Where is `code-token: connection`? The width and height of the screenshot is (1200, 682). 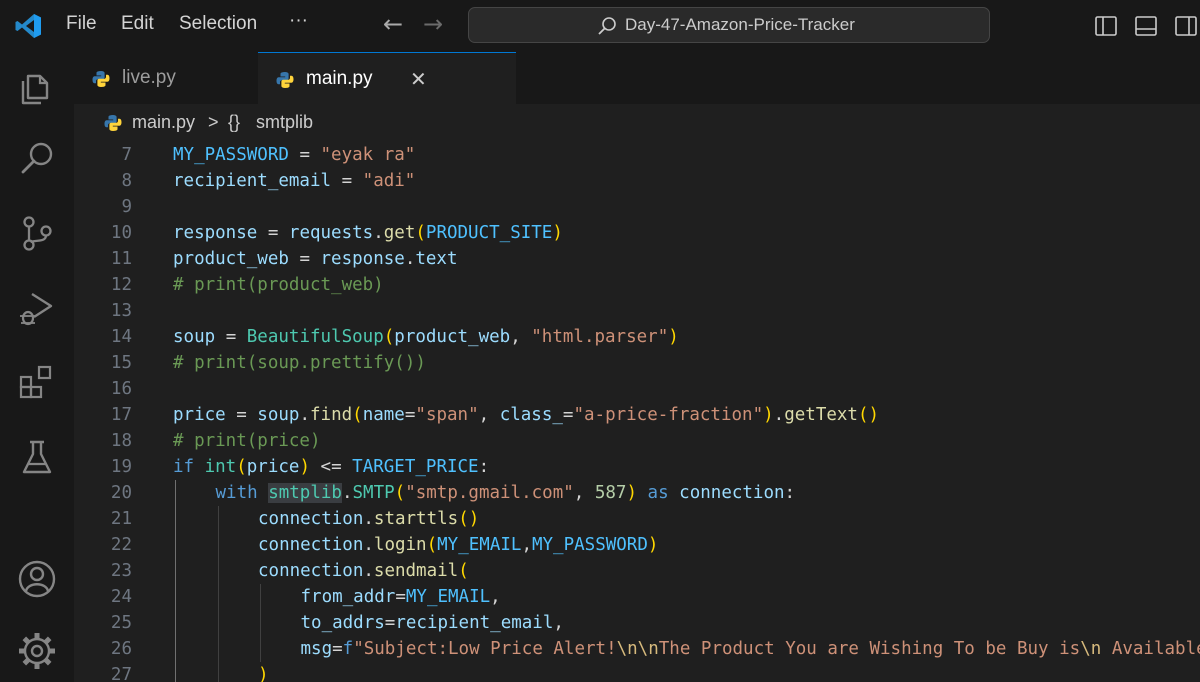
code-token: connection is located at coordinates (311, 545).